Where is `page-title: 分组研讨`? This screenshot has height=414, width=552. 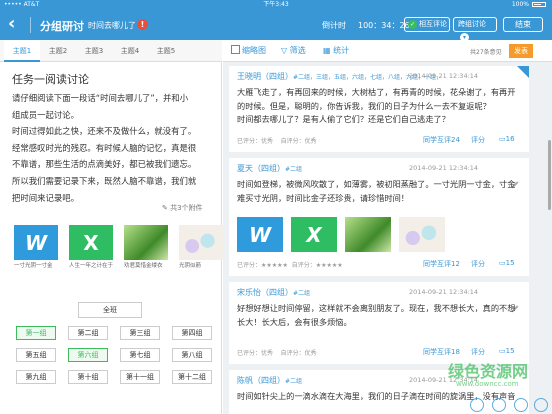 page-title: 分组研讨 is located at coordinates (62, 26).